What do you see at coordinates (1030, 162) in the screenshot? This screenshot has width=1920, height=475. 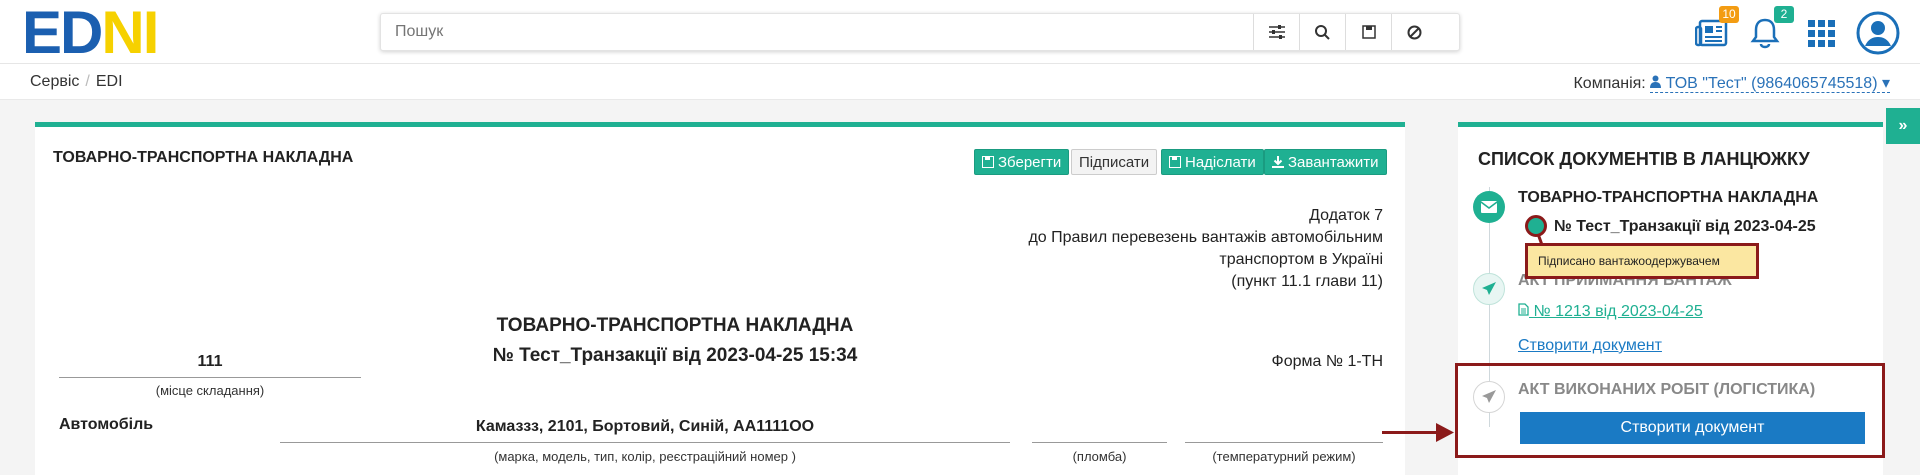 I see `save-button-label: Зберегти` at bounding box center [1030, 162].